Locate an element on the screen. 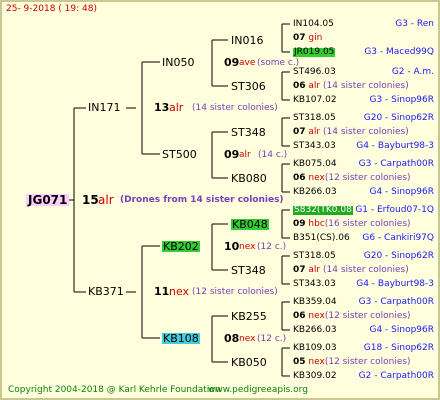 Image resolution: width=440 pixels, height=400 pixels. gen4-name: ST496.03 is located at coordinates (314, 72).